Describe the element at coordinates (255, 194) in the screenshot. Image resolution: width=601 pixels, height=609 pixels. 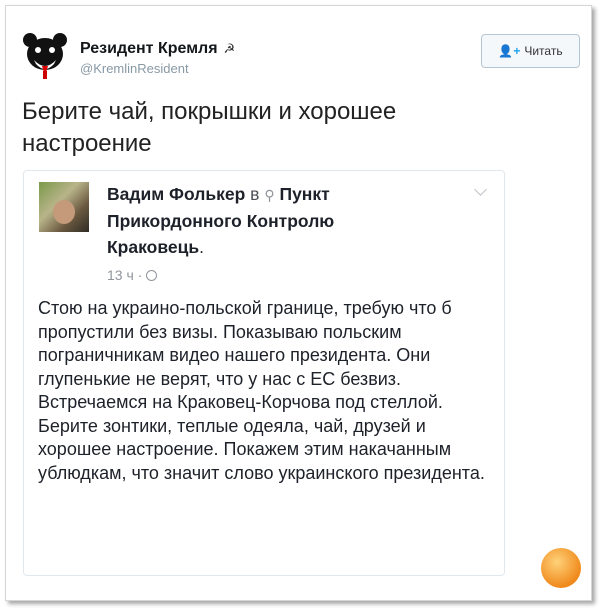
I see `in-word: в` at that location.